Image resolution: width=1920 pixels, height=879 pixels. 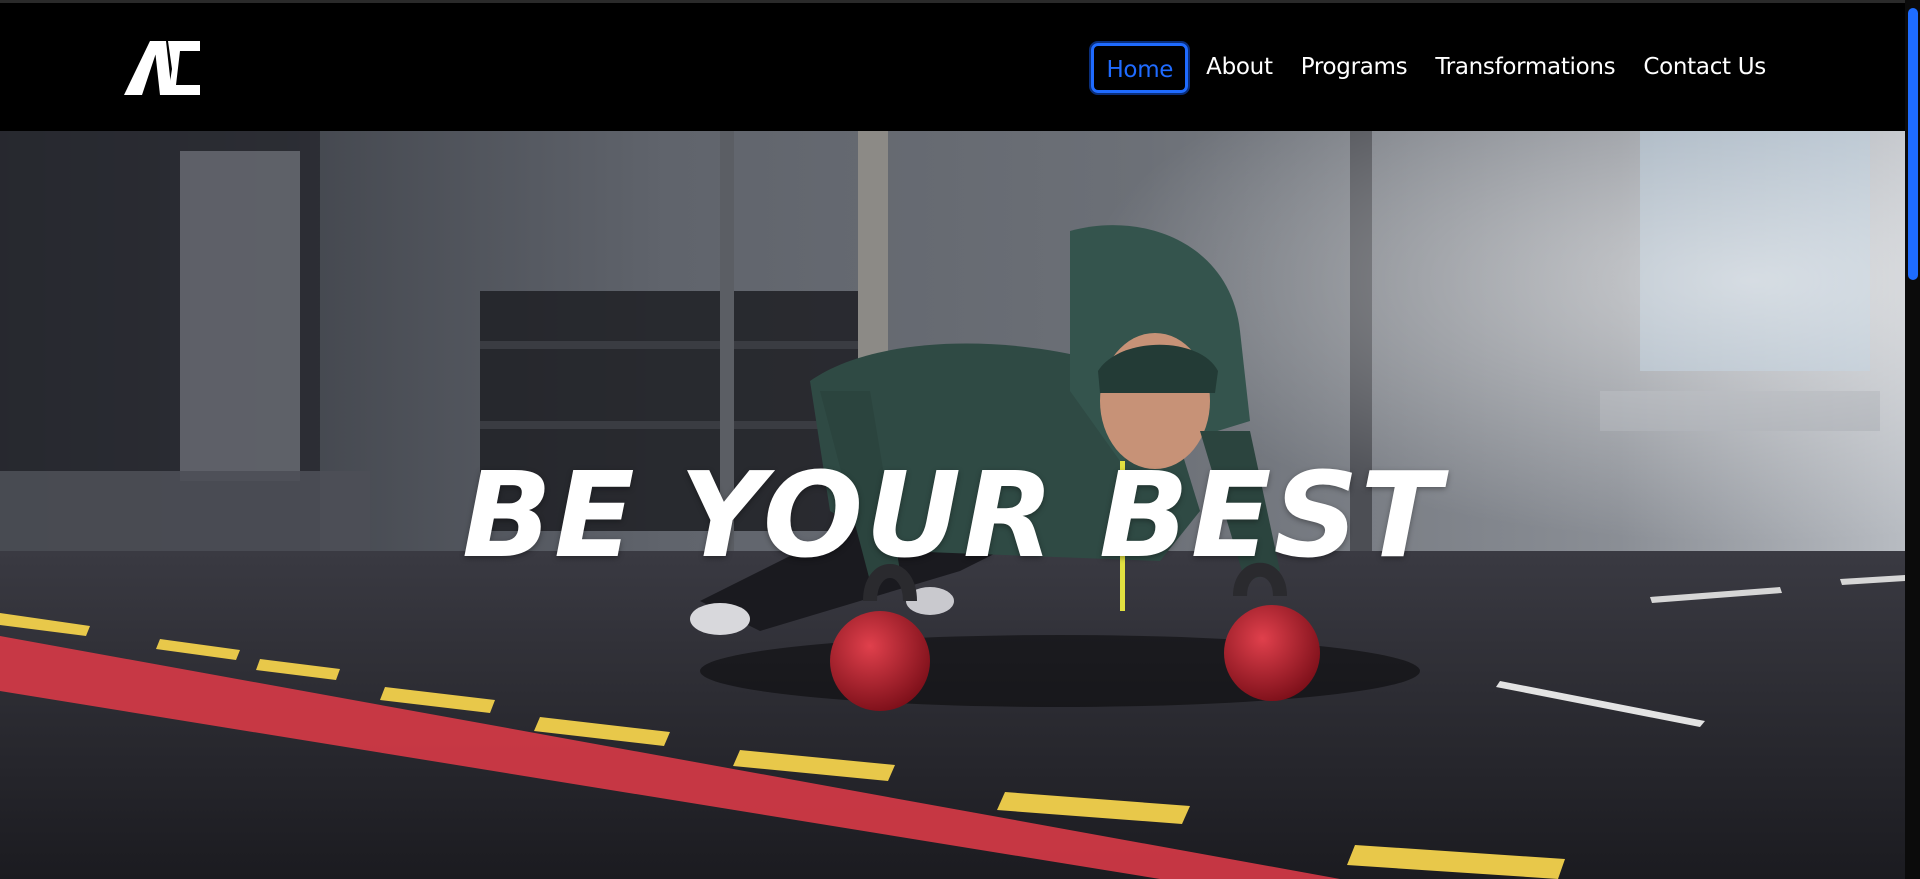 What do you see at coordinates (1912, 439) in the screenshot?
I see `page-scrollbar` at bounding box center [1912, 439].